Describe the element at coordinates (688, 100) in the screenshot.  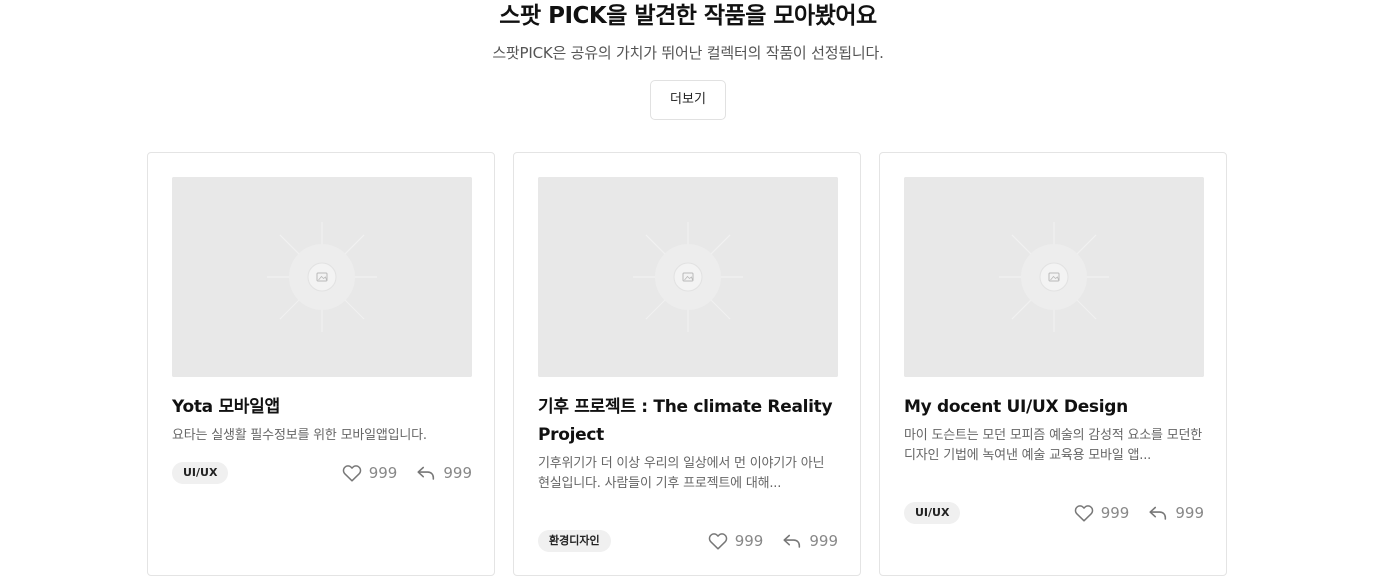
I see `more-button: 더보기` at that location.